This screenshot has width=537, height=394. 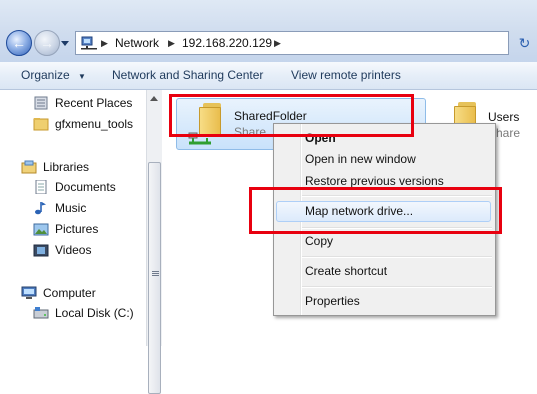 I want to click on back-arrow-icon: ←, so click(x=19, y=43).